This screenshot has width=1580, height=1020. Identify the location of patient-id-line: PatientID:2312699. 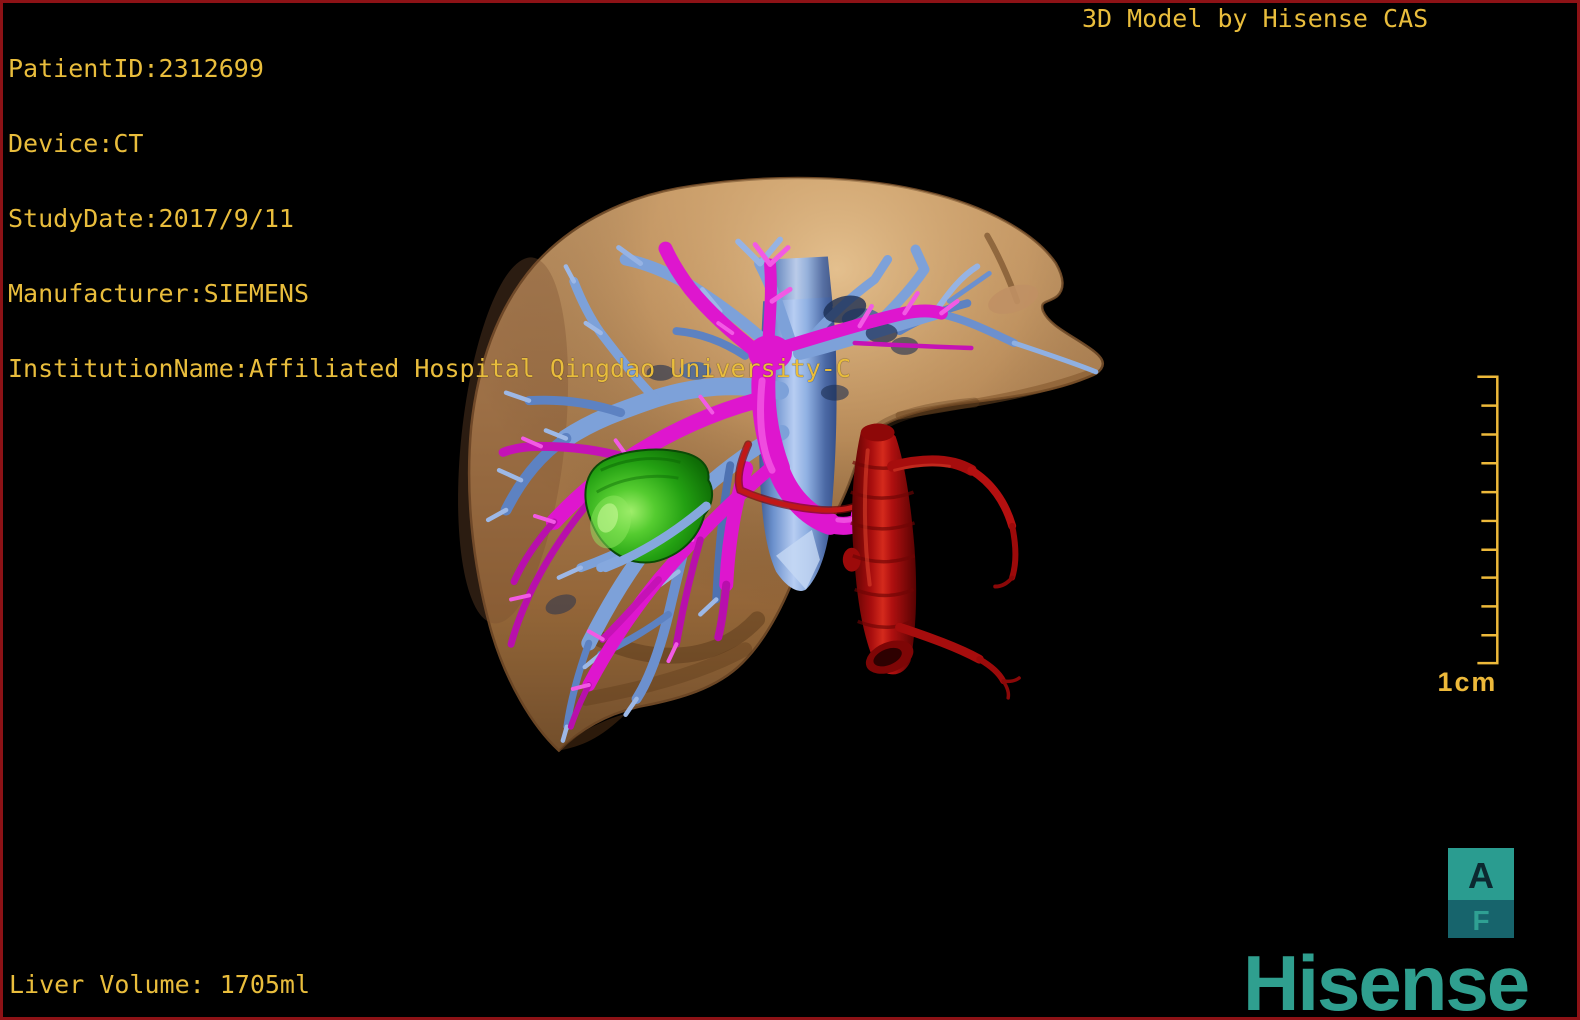
(136, 68).